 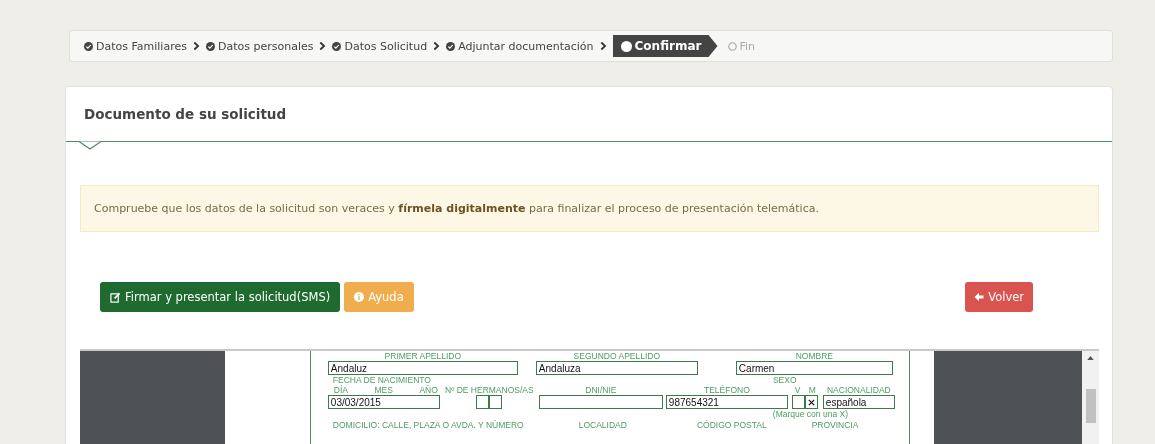 What do you see at coordinates (814, 368) in the screenshot?
I see `form-field: Carmen` at bounding box center [814, 368].